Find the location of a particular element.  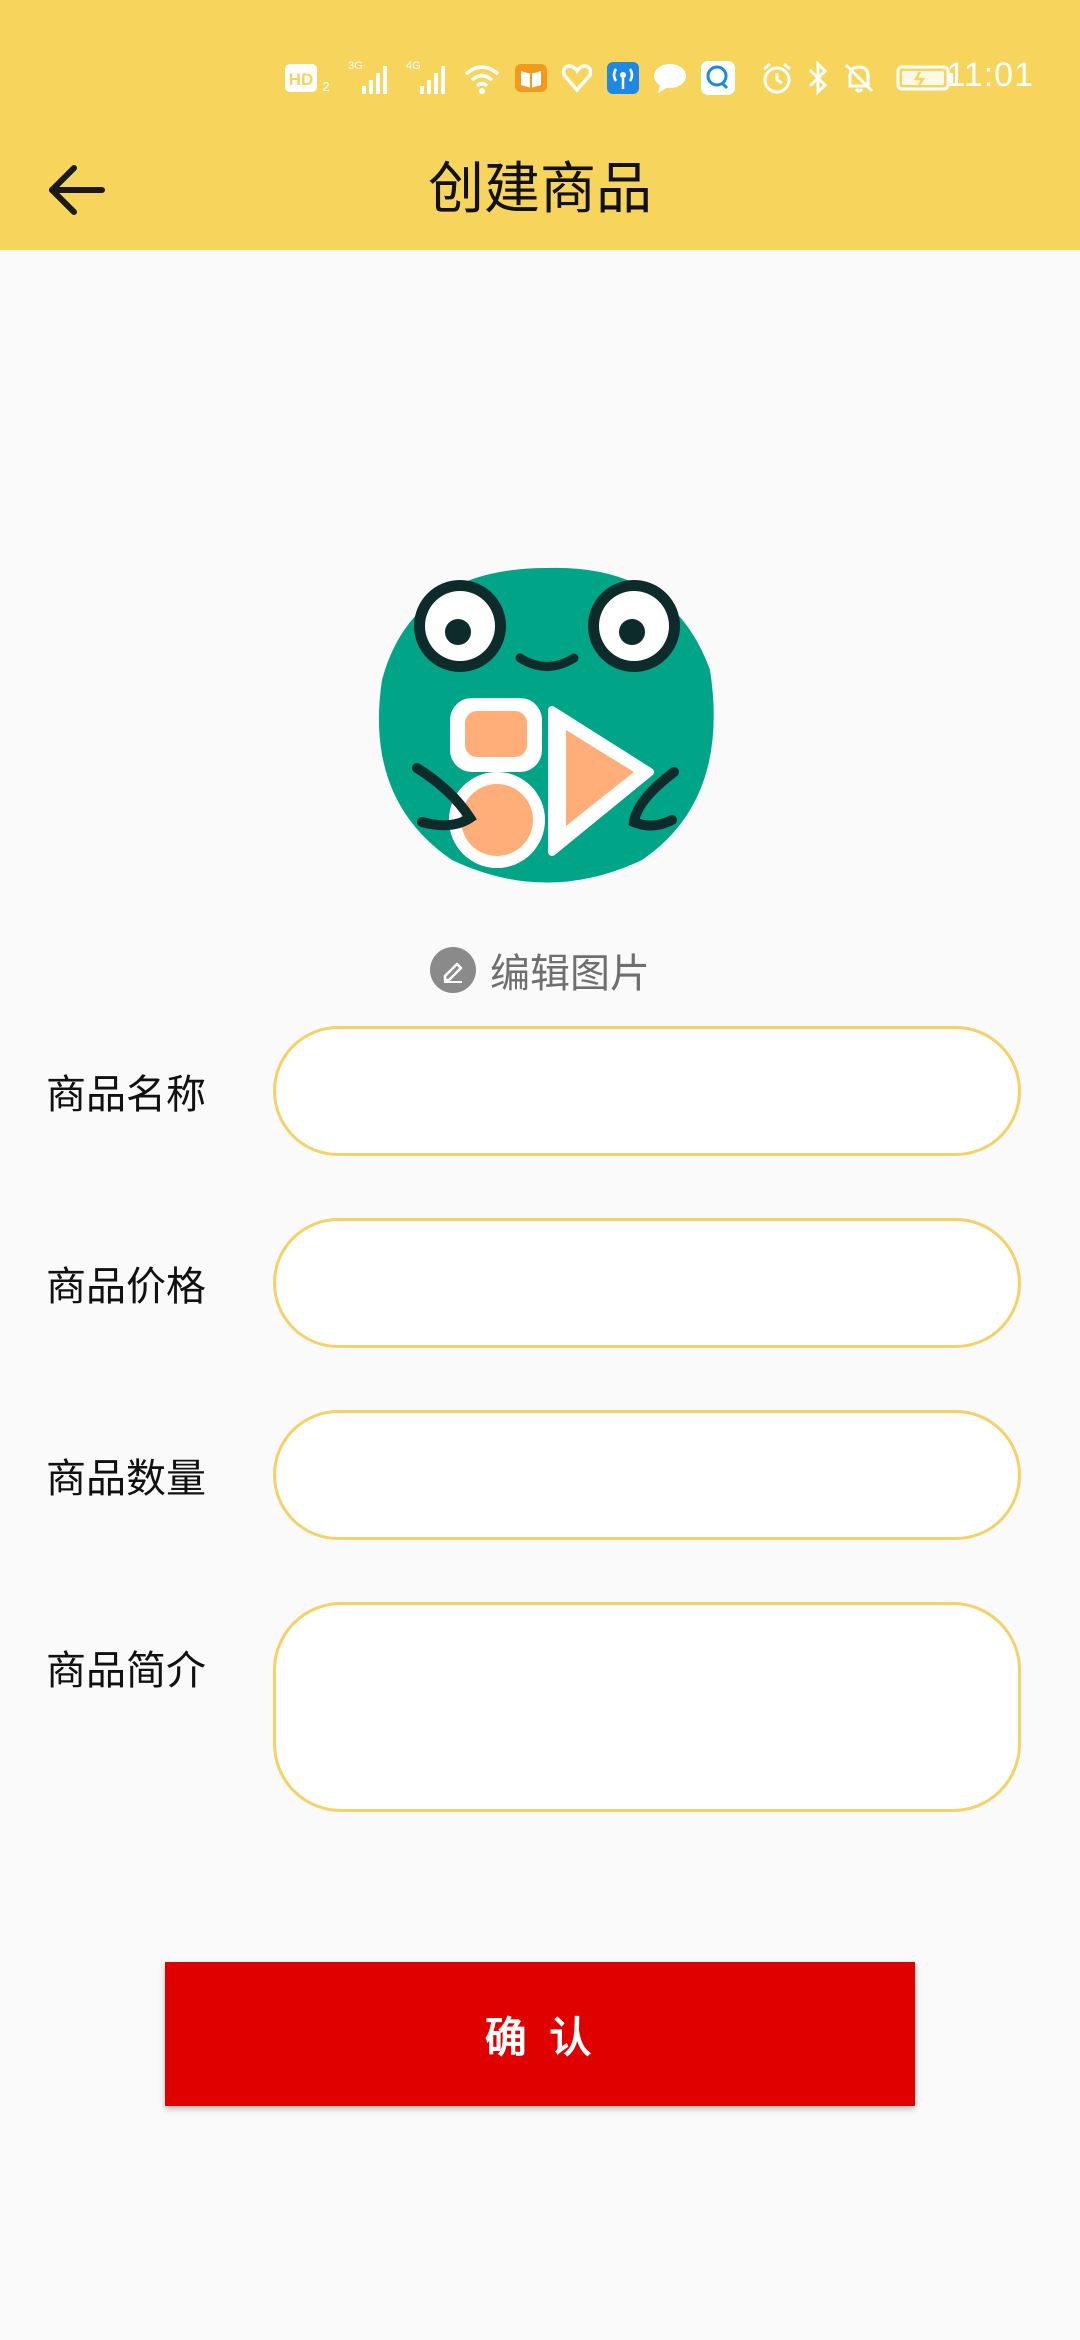

status-bar: HD 2 3G 4G 11:01 is located at coordinates (540, 78).